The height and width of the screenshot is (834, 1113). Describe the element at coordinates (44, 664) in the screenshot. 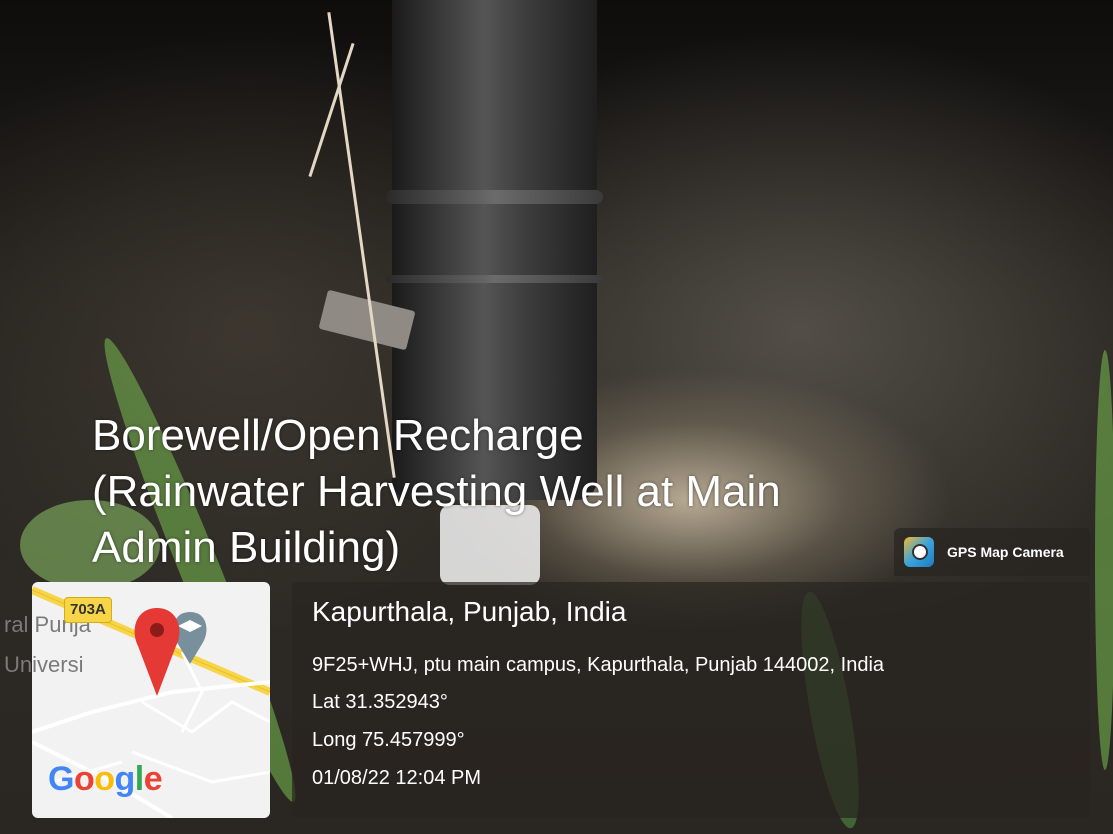

I see `map-label-university: Universi` at that location.